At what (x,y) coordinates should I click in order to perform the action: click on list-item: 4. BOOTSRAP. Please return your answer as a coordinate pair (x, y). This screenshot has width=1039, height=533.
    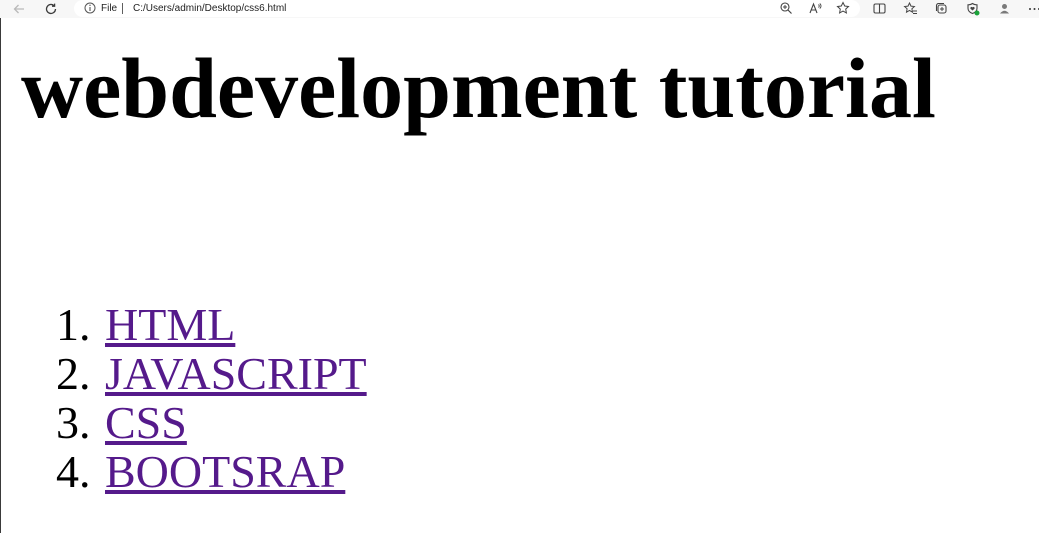
    Looking at the image, I should click on (211, 471).